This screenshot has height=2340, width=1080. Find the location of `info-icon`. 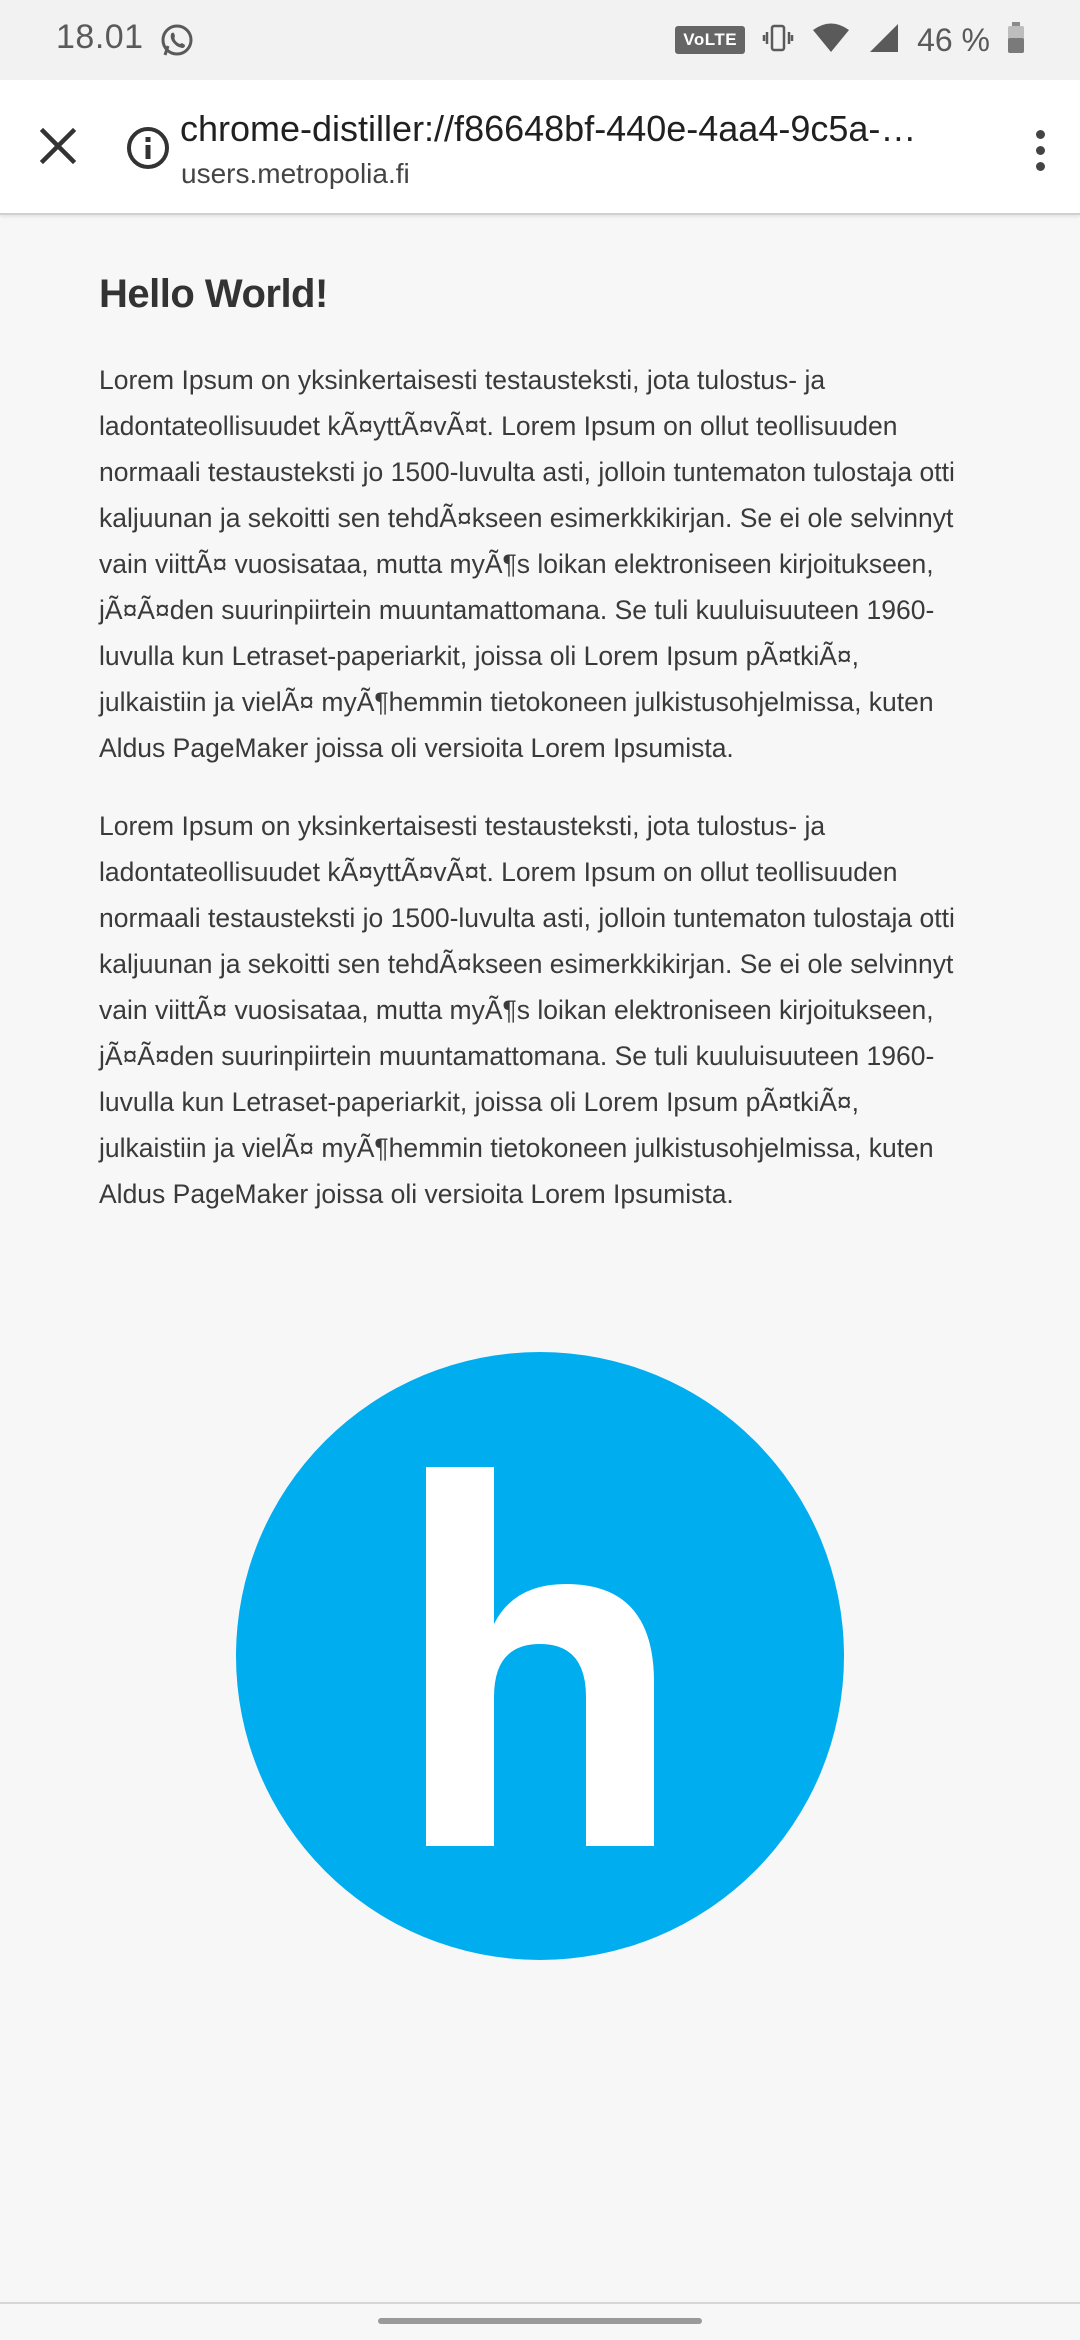

info-icon is located at coordinates (148, 148).